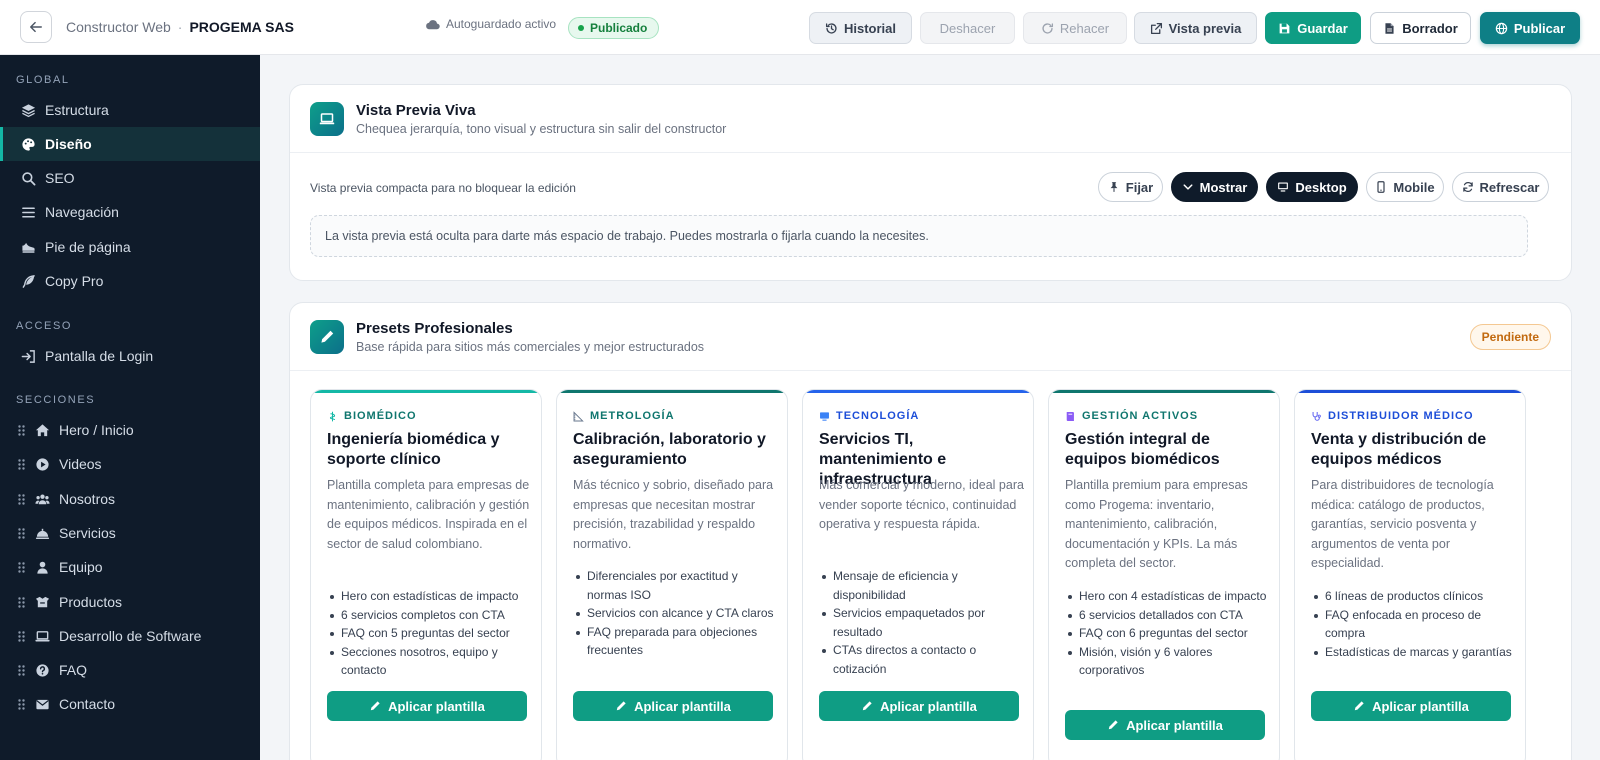  Describe the element at coordinates (60, 178) in the screenshot. I see `sidebar-item-label: SEO` at that location.